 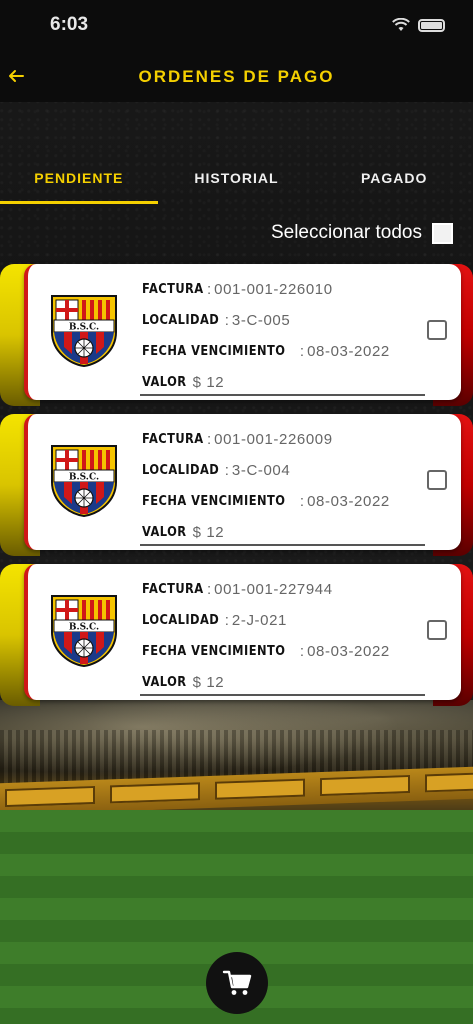 I want to click on tab-historial: HISTORIAL, so click(x=237, y=182).